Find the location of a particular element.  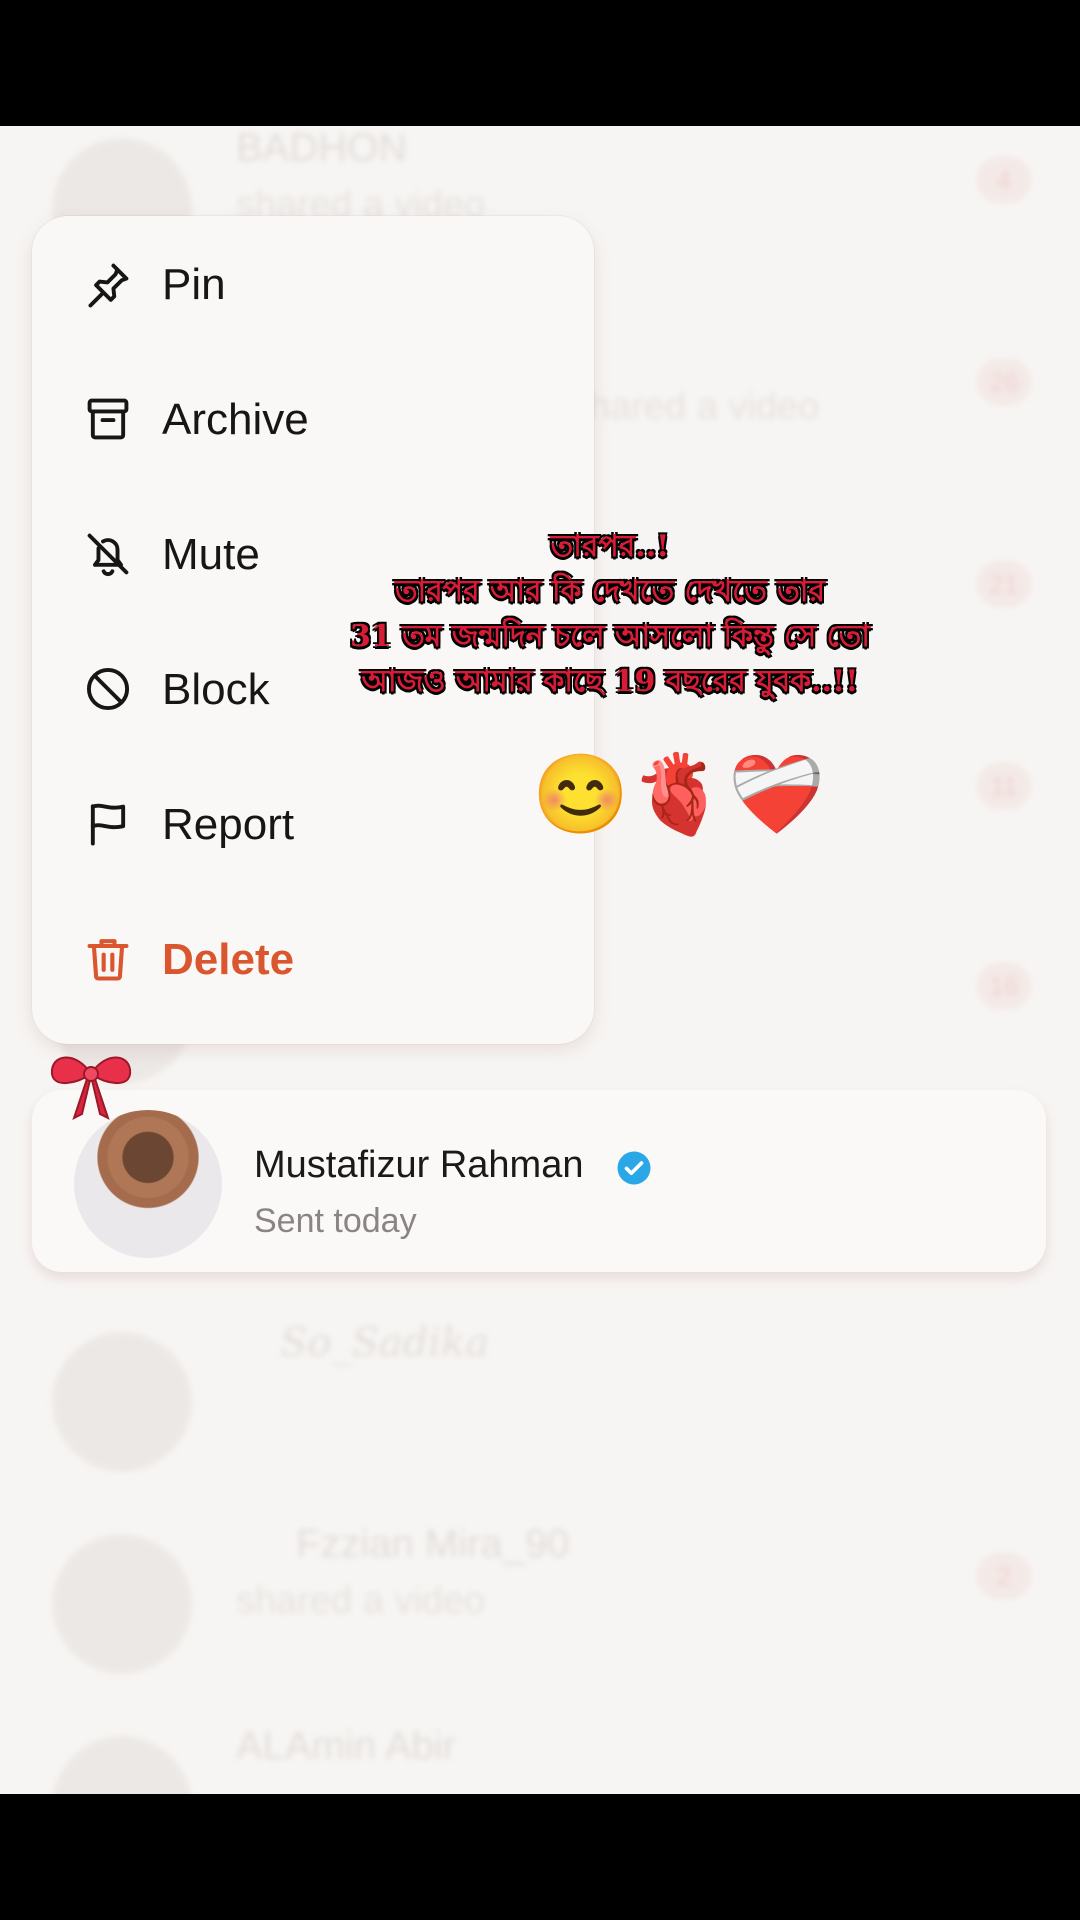

unread-badge: 16 is located at coordinates (1004, 986).